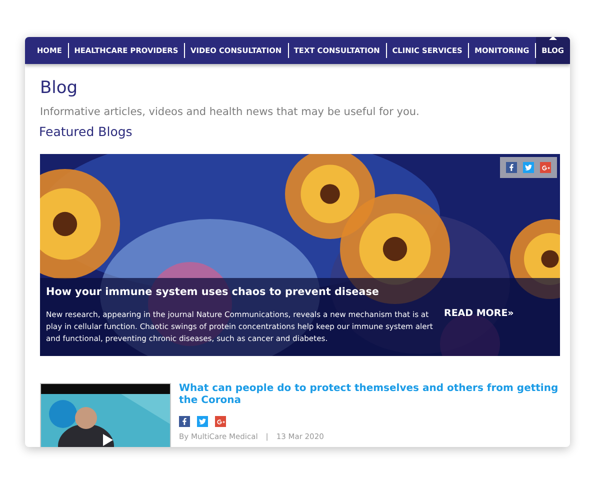  What do you see at coordinates (86, 131) in the screenshot?
I see `section-heading: Featured Blogs` at bounding box center [86, 131].